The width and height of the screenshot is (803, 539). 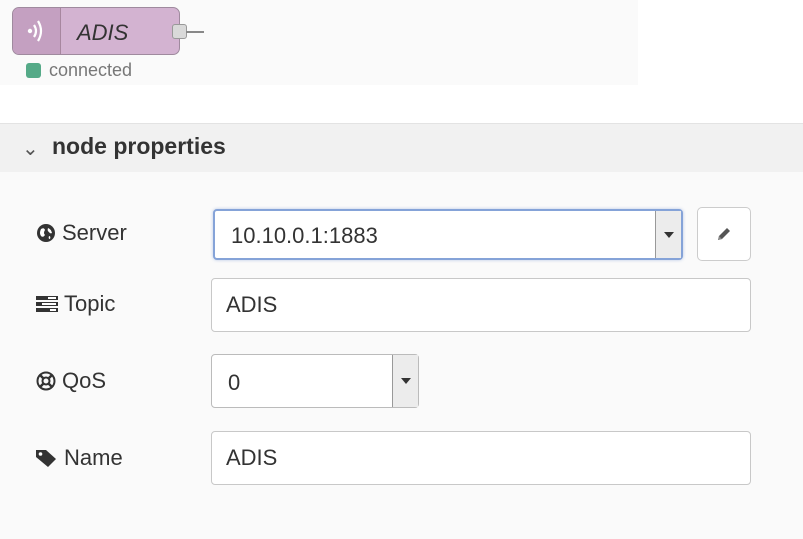 What do you see at coordinates (234, 382) in the screenshot?
I see `qos-value: 0` at bounding box center [234, 382].